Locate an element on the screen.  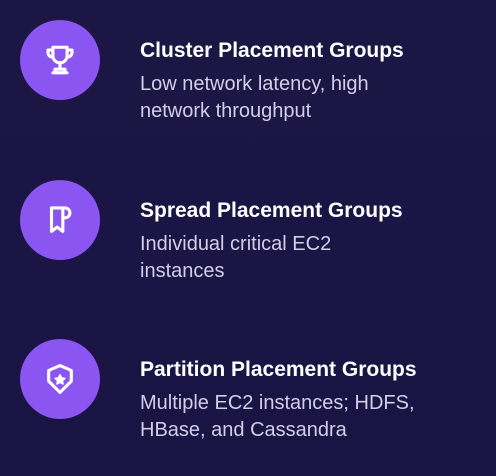
description-line: instances is located at coordinates (182, 271).